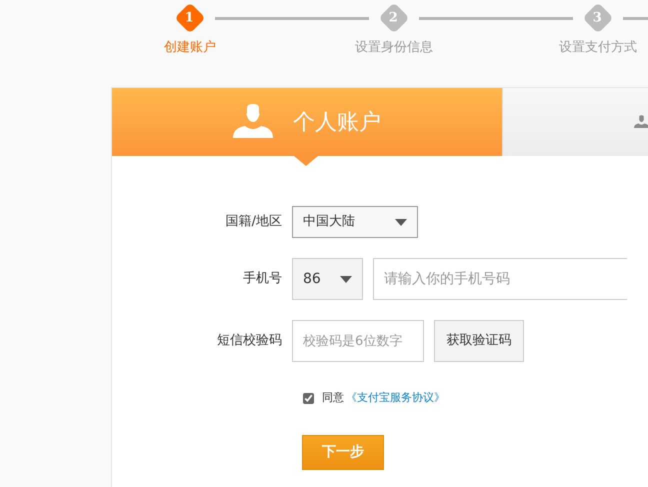  What do you see at coordinates (262, 279) in the screenshot?
I see `field-label: 手机号` at bounding box center [262, 279].